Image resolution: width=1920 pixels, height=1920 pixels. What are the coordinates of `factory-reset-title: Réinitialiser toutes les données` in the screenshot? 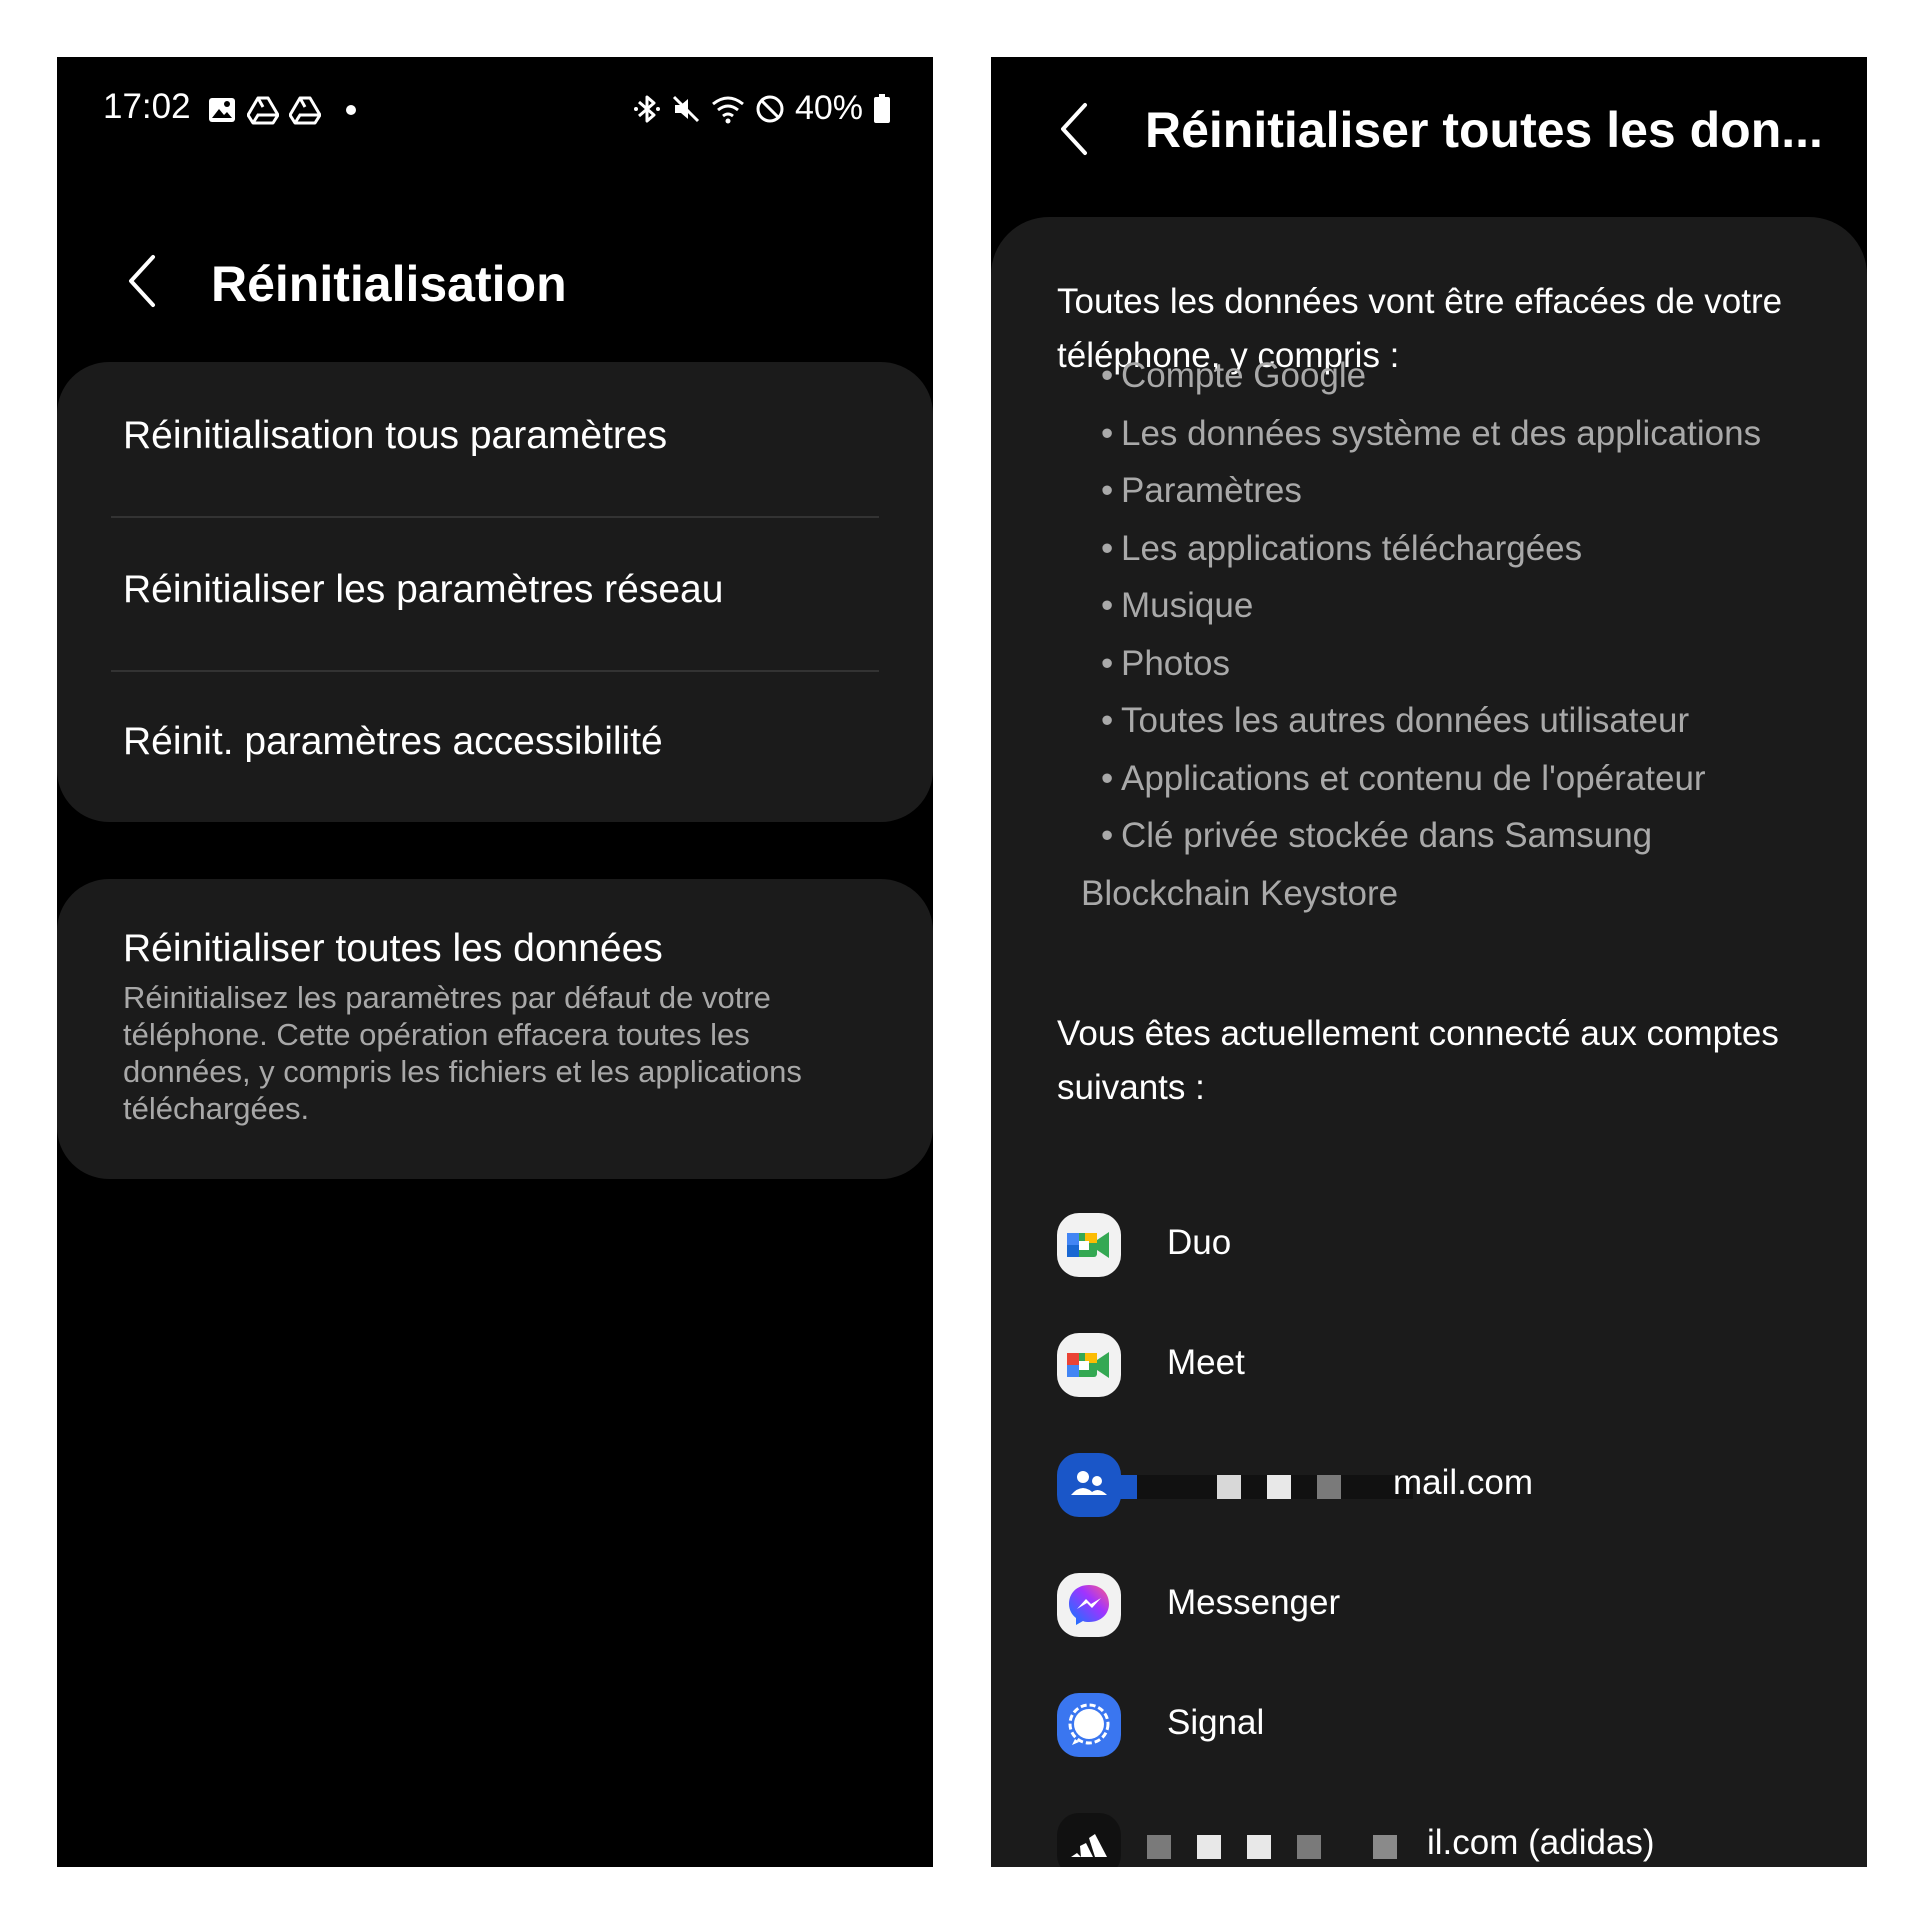 It's located at (393, 948).